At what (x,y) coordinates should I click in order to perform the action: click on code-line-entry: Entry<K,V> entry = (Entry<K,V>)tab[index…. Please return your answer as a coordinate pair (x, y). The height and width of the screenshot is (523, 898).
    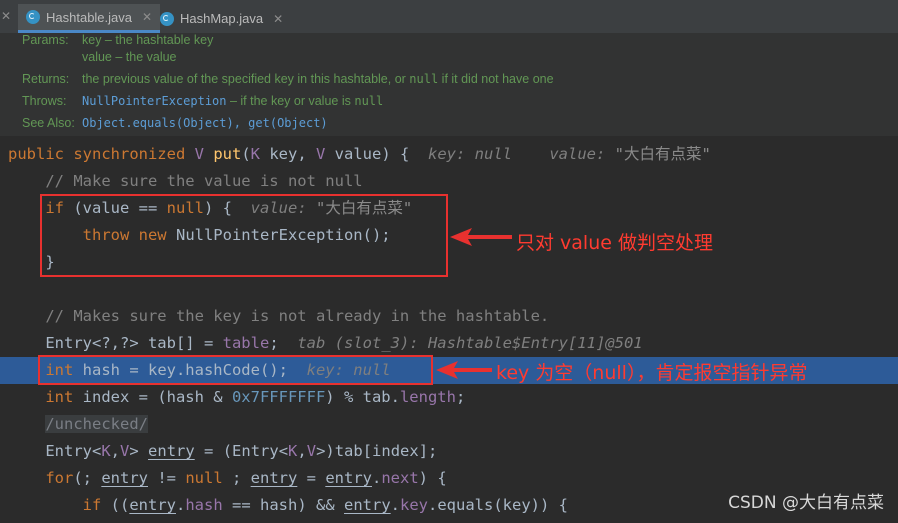
    Looking at the image, I should click on (241, 451).